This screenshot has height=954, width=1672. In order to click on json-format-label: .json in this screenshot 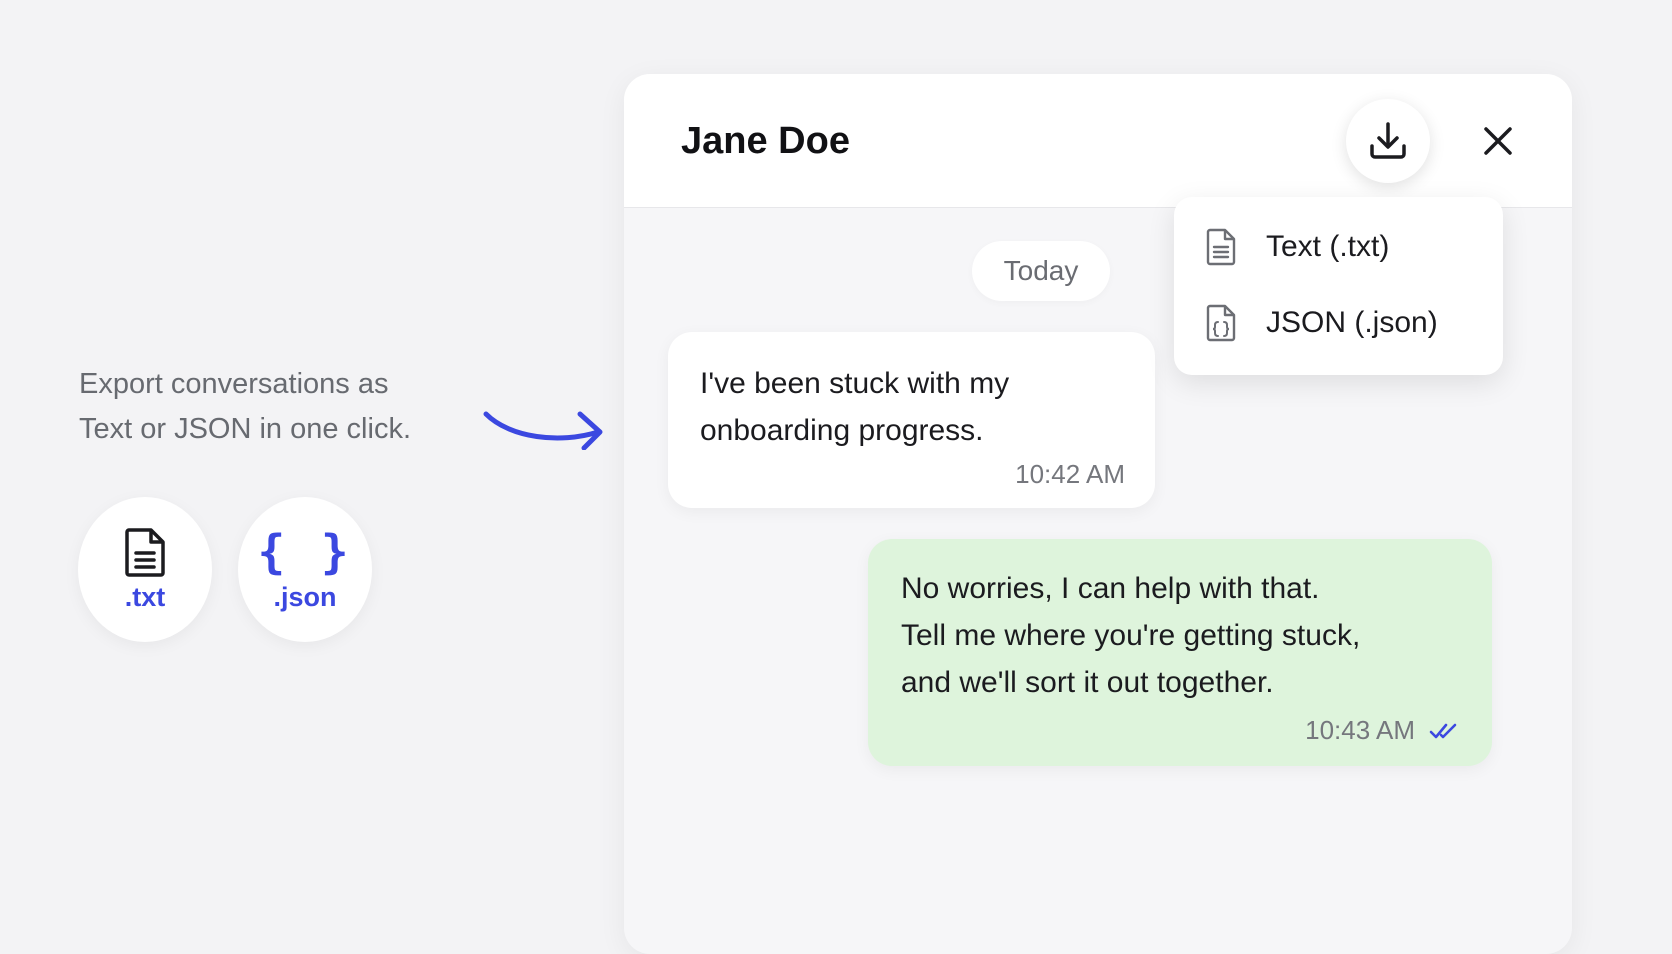, I will do `click(305, 596)`.